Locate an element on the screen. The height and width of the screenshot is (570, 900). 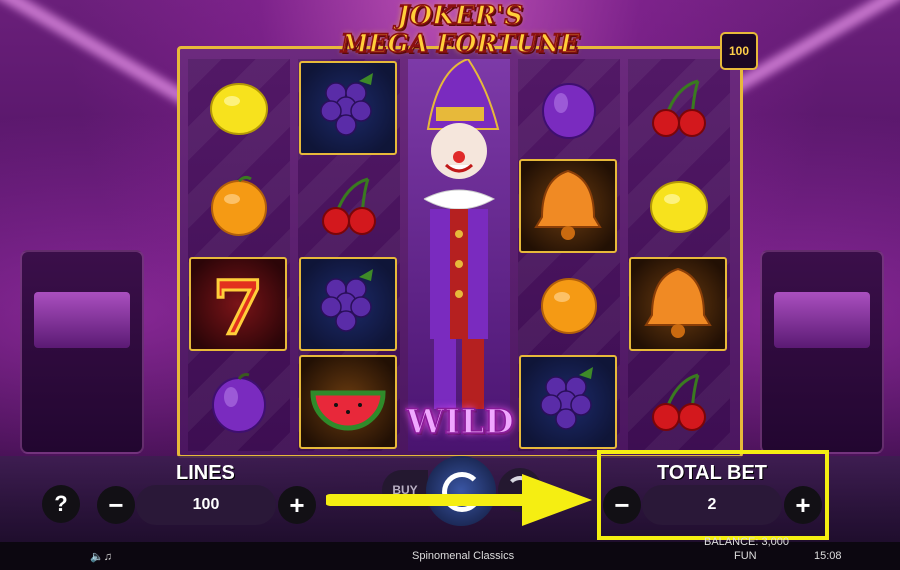
lines-label: LINES is located at coordinates (205, 473).